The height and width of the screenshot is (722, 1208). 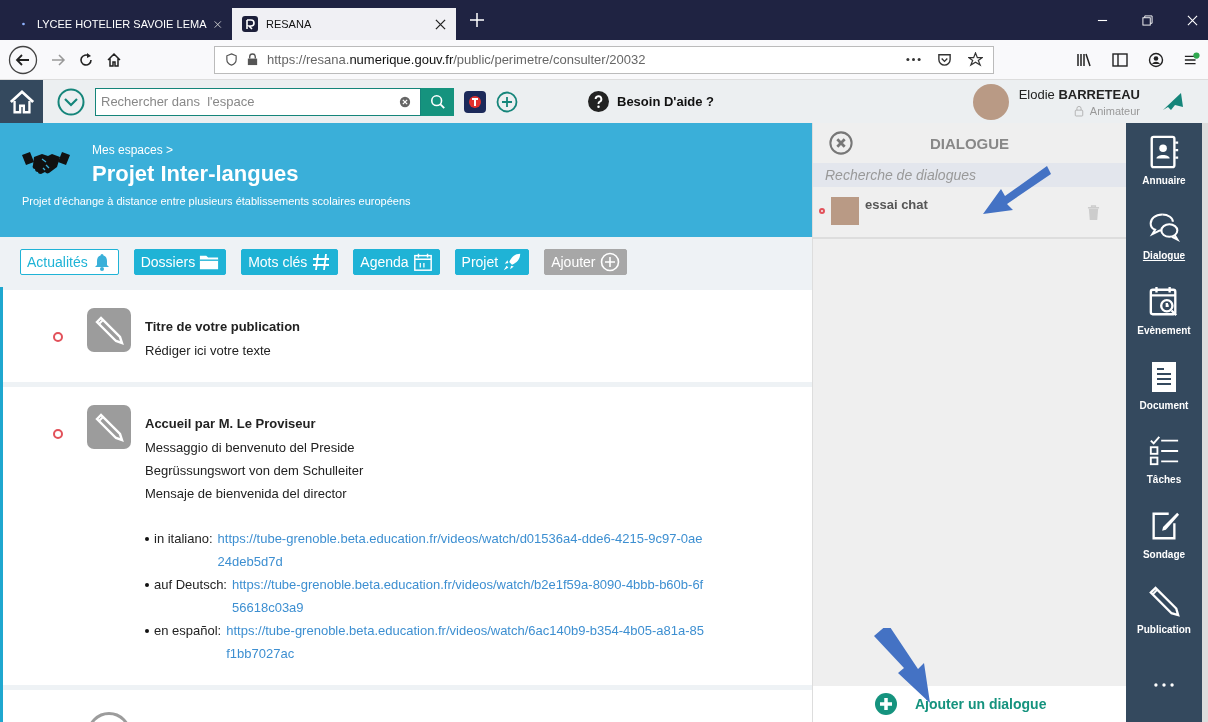 What do you see at coordinates (1164, 151) in the screenshot?
I see `address-book-icon` at bounding box center [1164, 151].